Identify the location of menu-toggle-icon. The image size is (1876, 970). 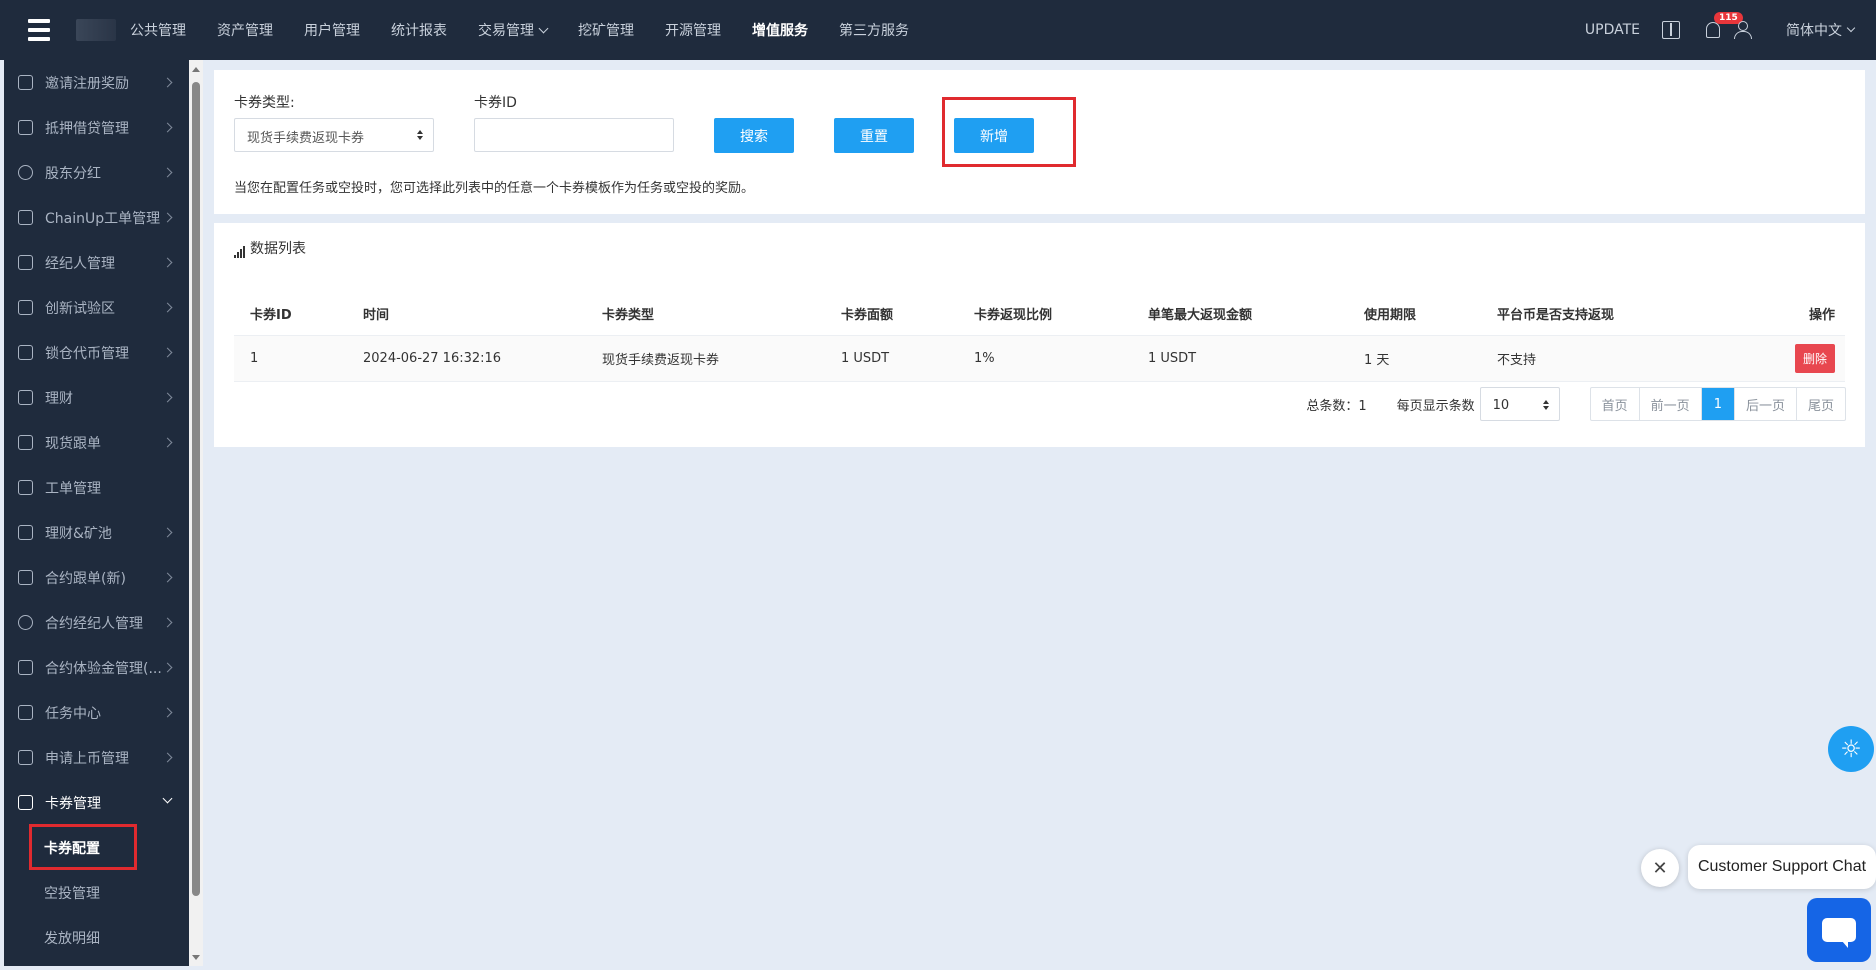
(39, 30).